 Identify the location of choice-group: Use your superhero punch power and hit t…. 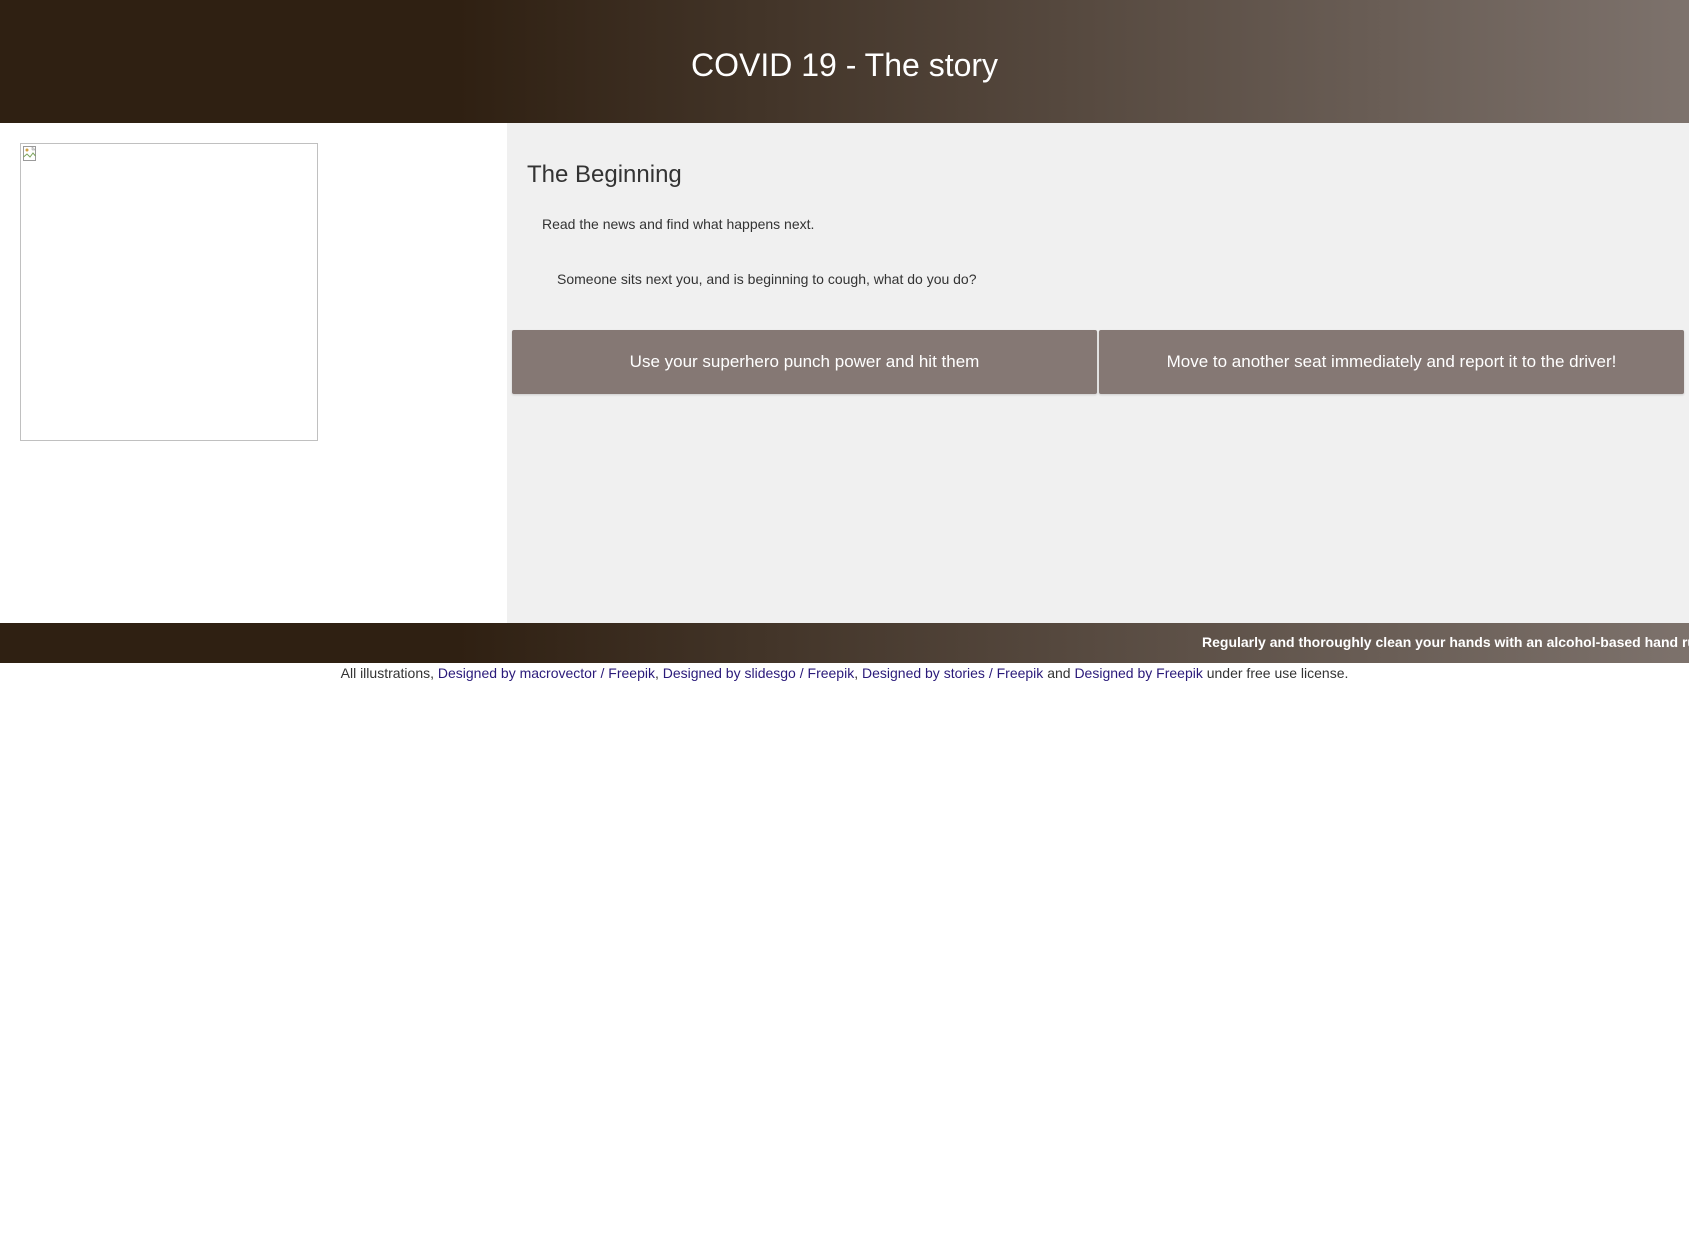
(1098, 362).